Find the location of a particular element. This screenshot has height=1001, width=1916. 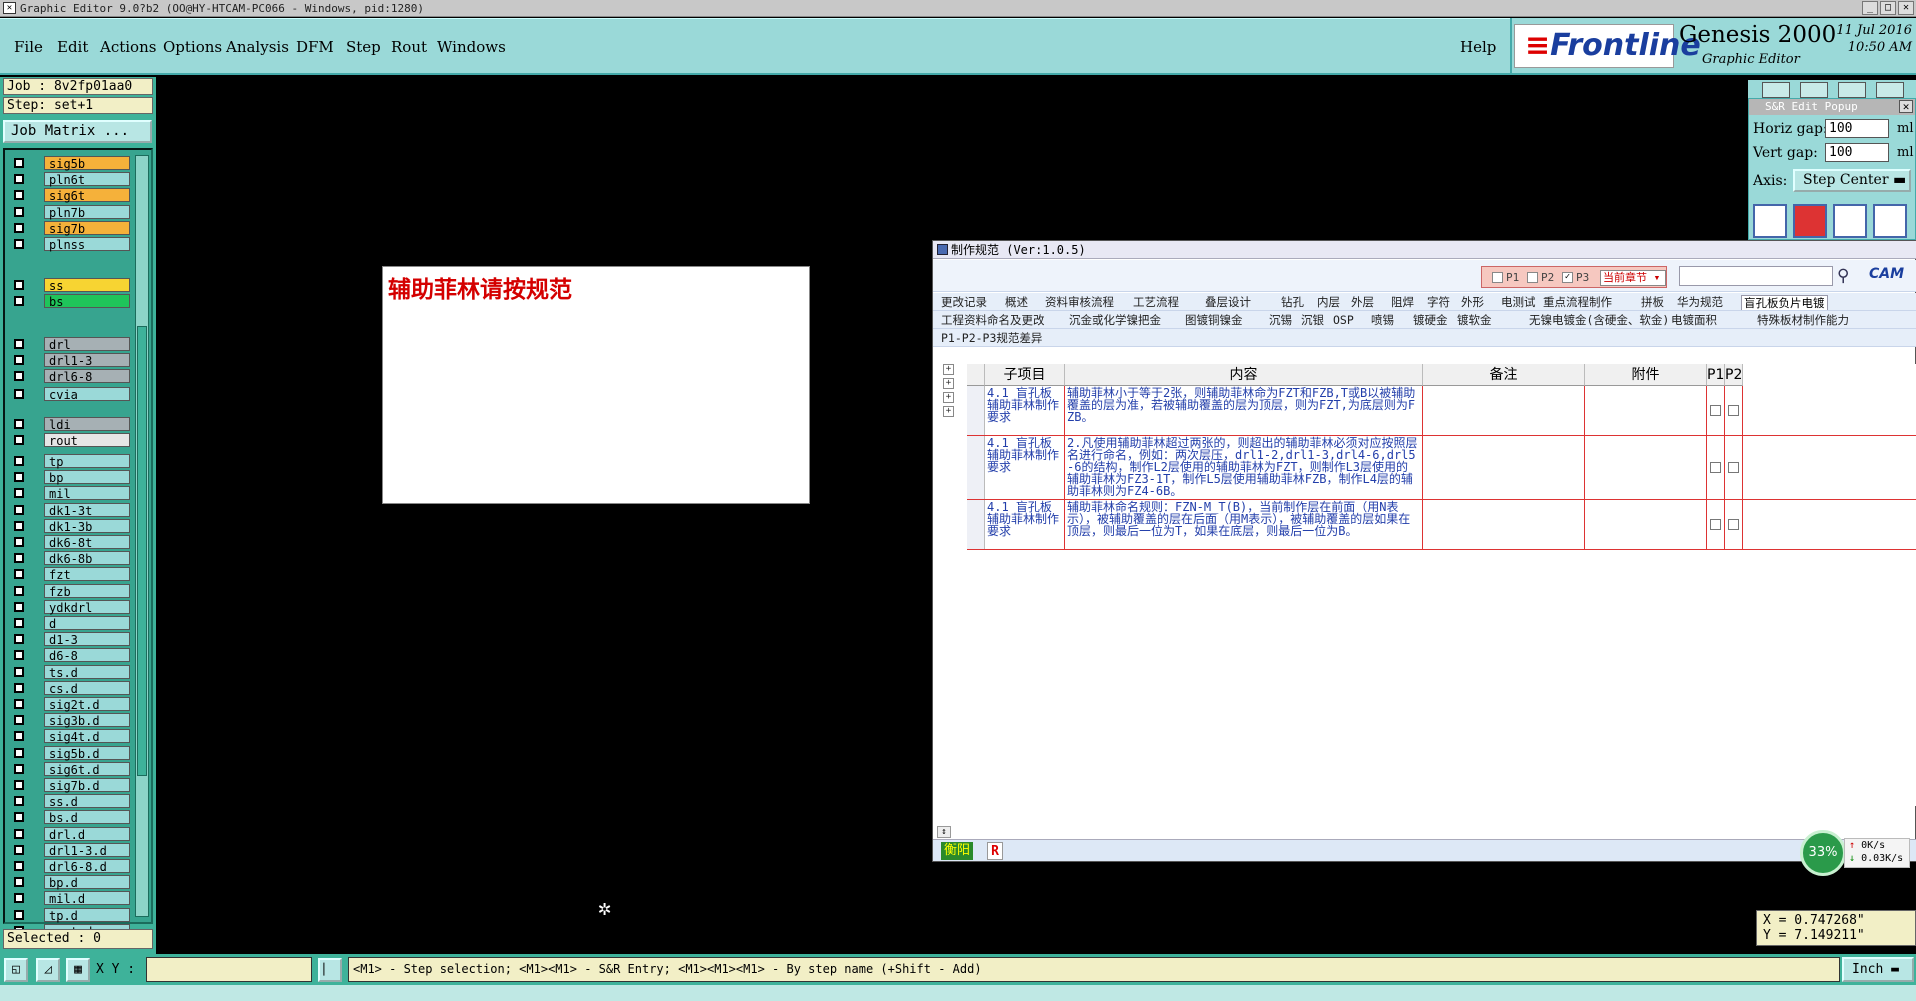

menu-edit: Edit is located at coordinates (72, 47).